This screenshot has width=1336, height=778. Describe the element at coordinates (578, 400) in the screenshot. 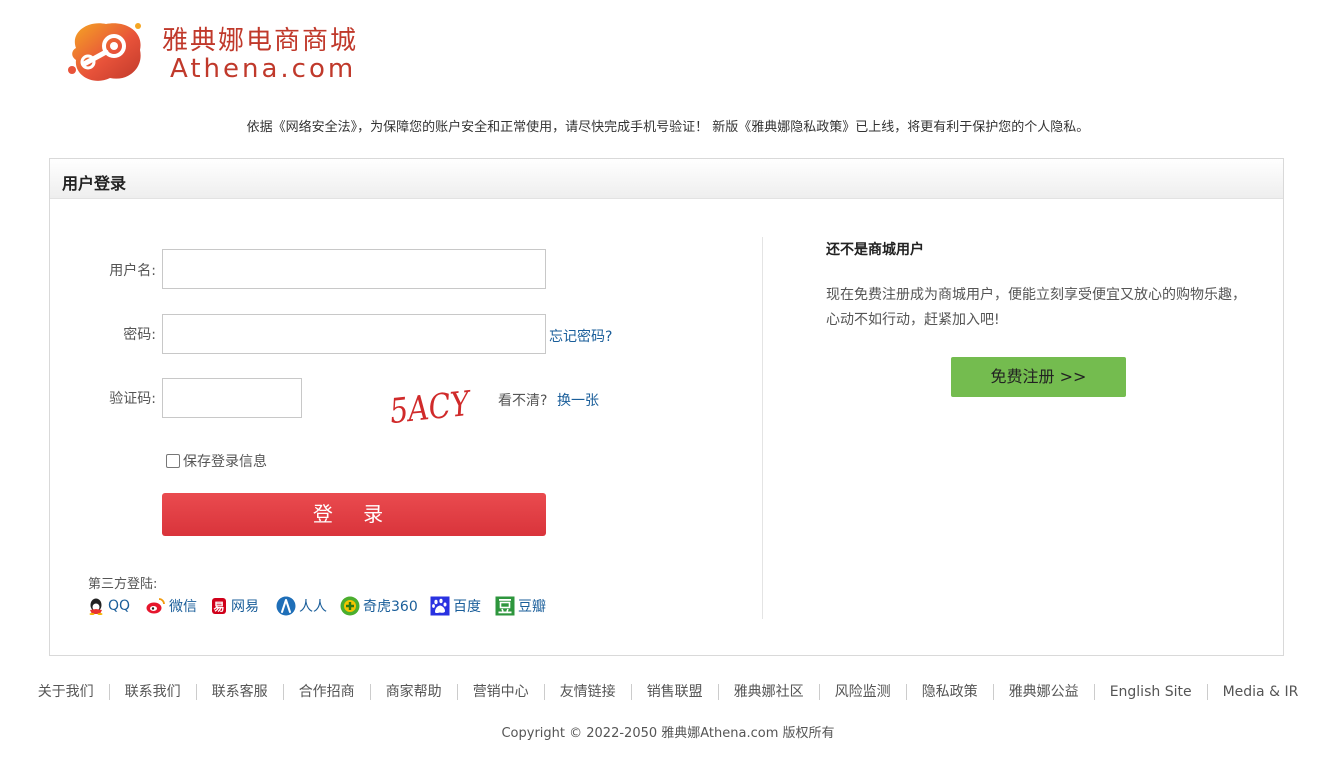

I see `captcha-refresh-link: 换一张` at that location.